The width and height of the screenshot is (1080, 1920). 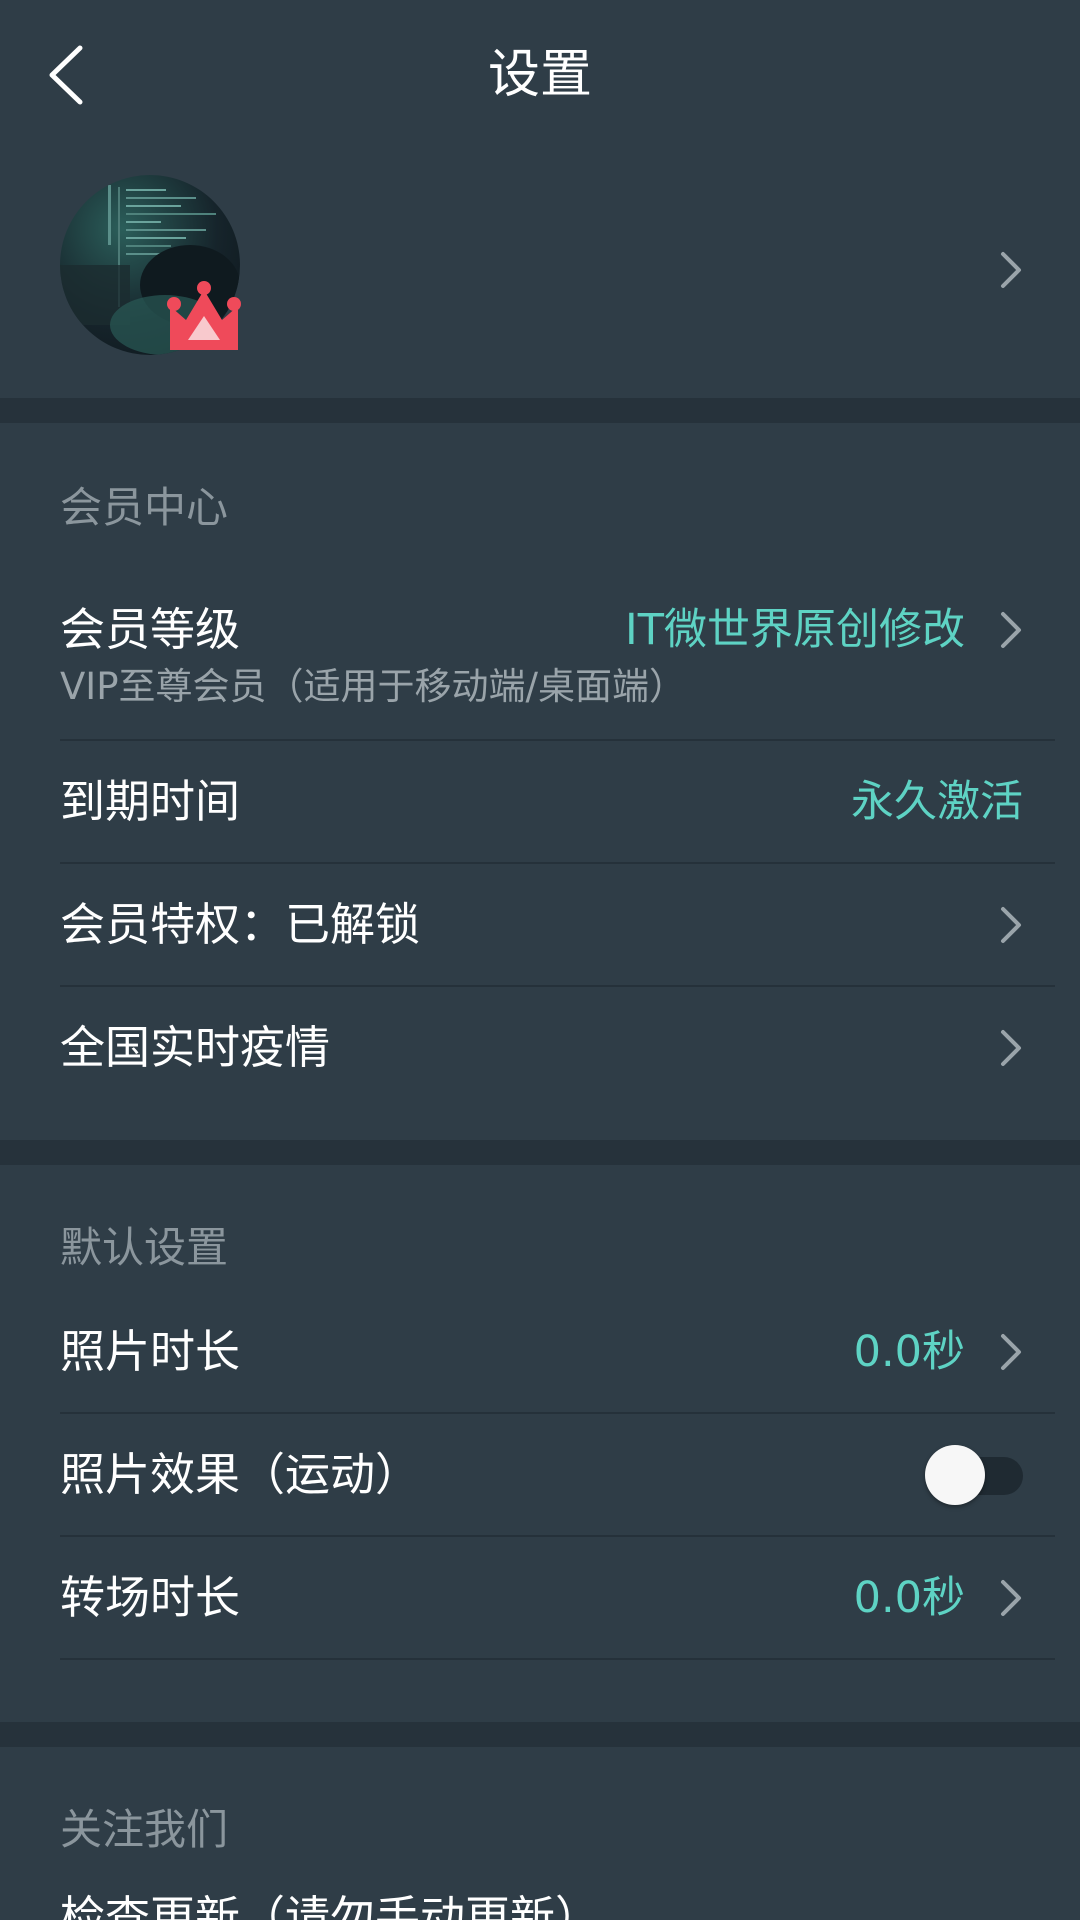 I want to click on divider, so click(x=557, y=1659).